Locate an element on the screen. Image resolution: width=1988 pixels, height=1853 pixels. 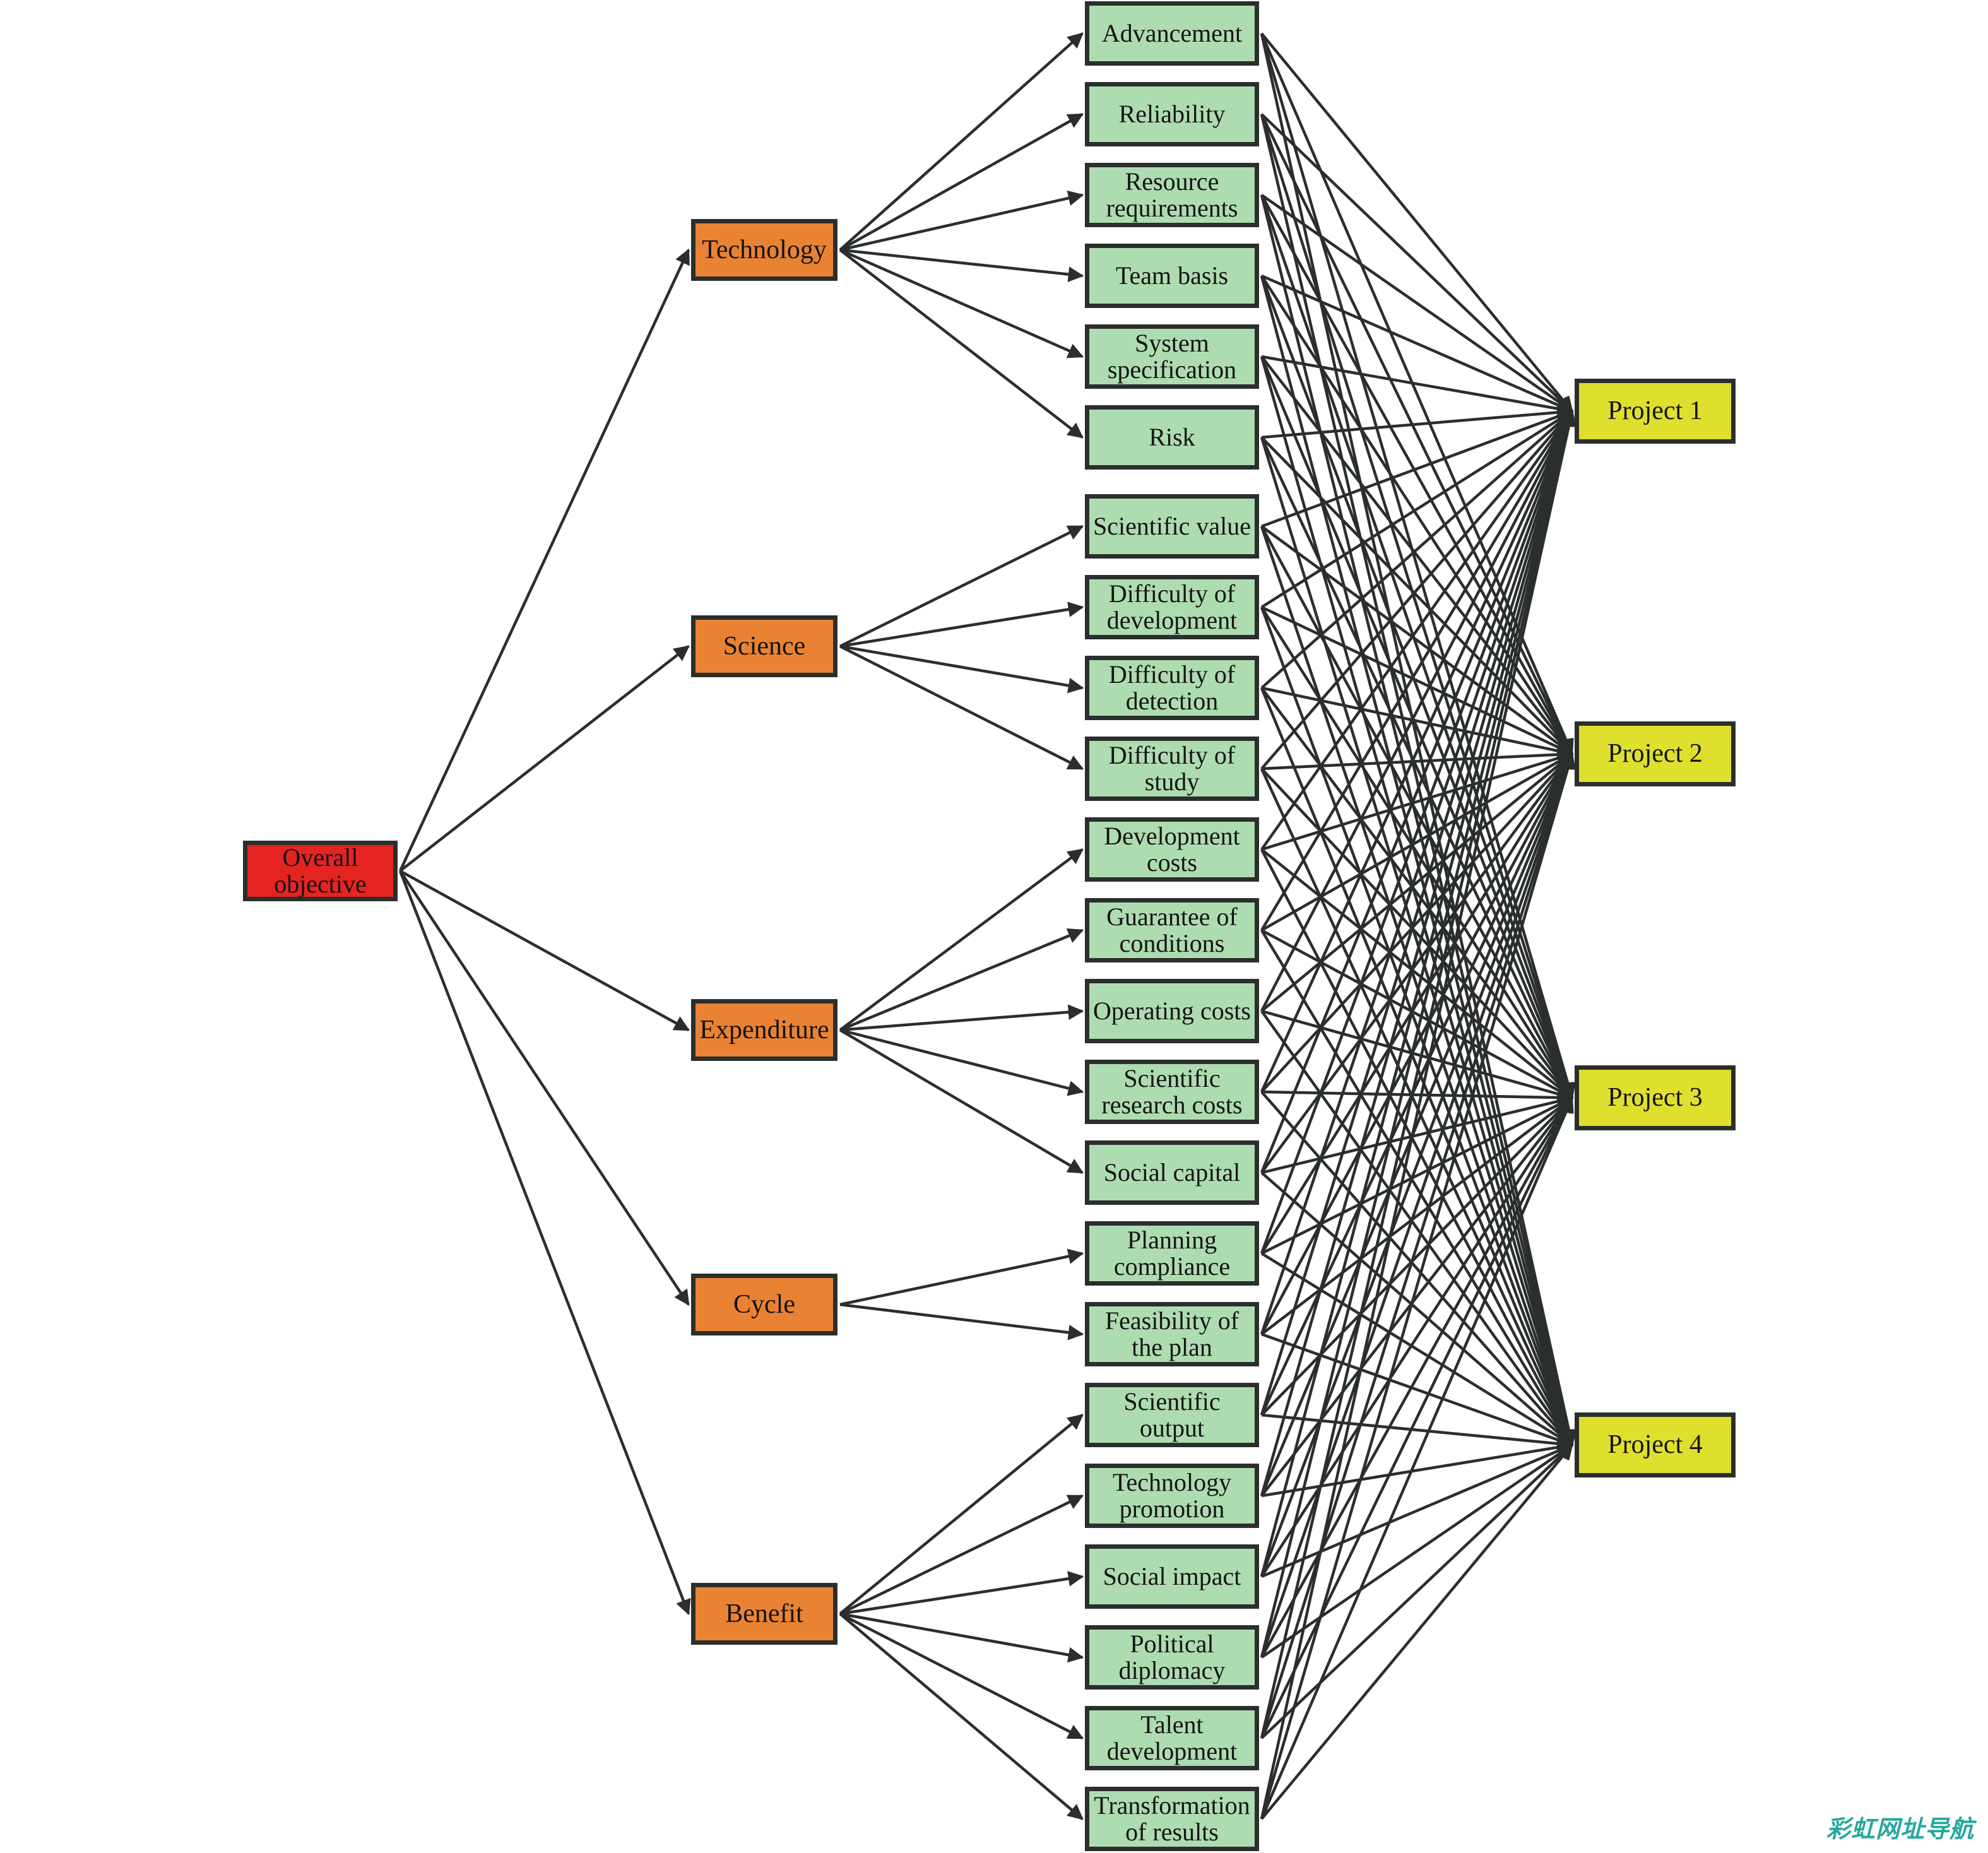
node-label: Scientific output is located at coordinates (1172, 1414).